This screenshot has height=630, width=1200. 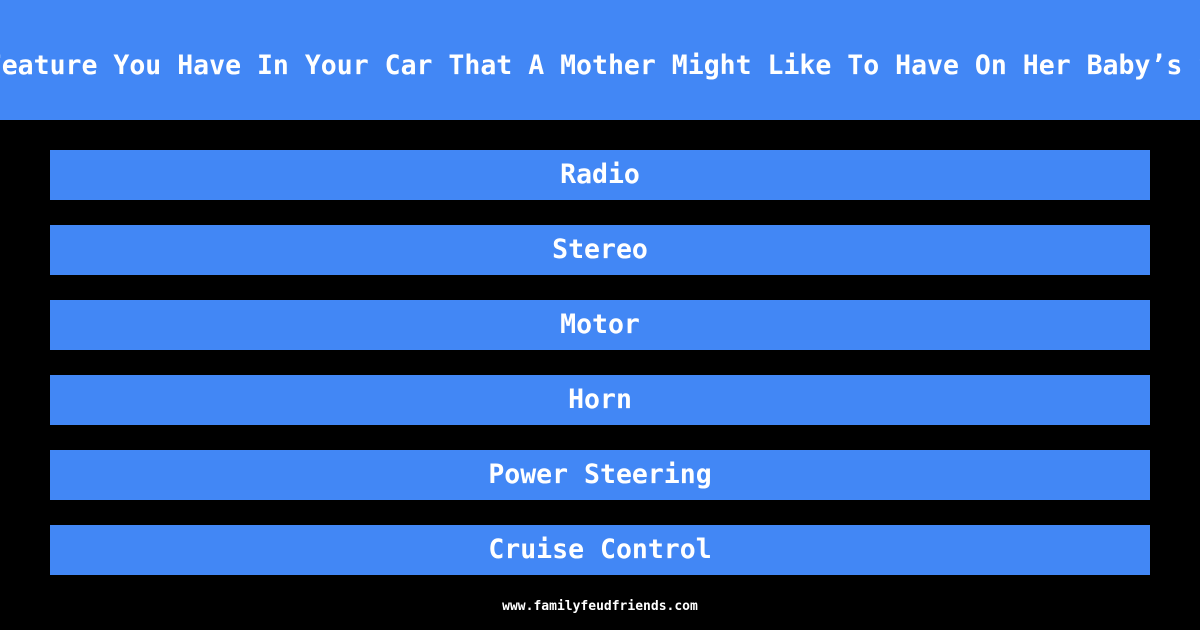 I want to click on answer-item: Horn, so click(x=600, y=400).